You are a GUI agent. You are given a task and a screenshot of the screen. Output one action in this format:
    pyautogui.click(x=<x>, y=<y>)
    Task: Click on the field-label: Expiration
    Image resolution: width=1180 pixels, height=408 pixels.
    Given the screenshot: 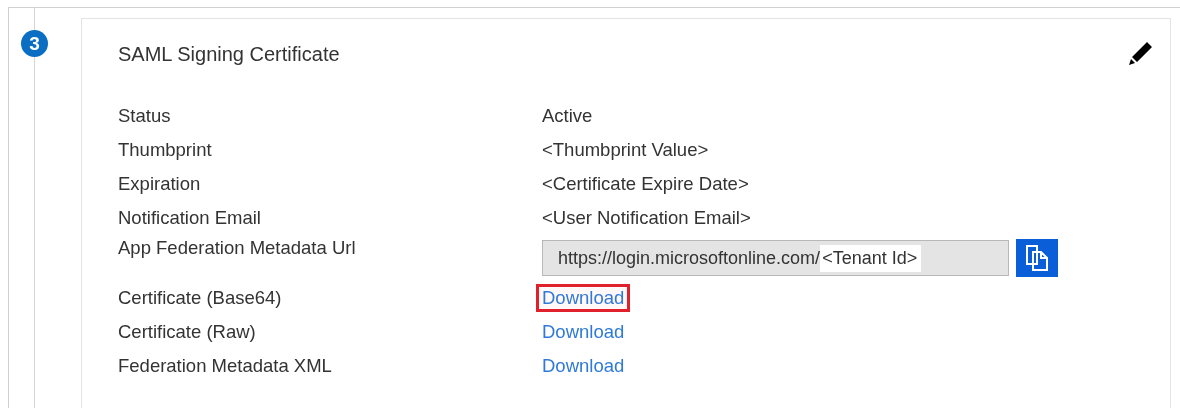 What is the action you would take?
    pyautogui.click(x=160, y=184)
    